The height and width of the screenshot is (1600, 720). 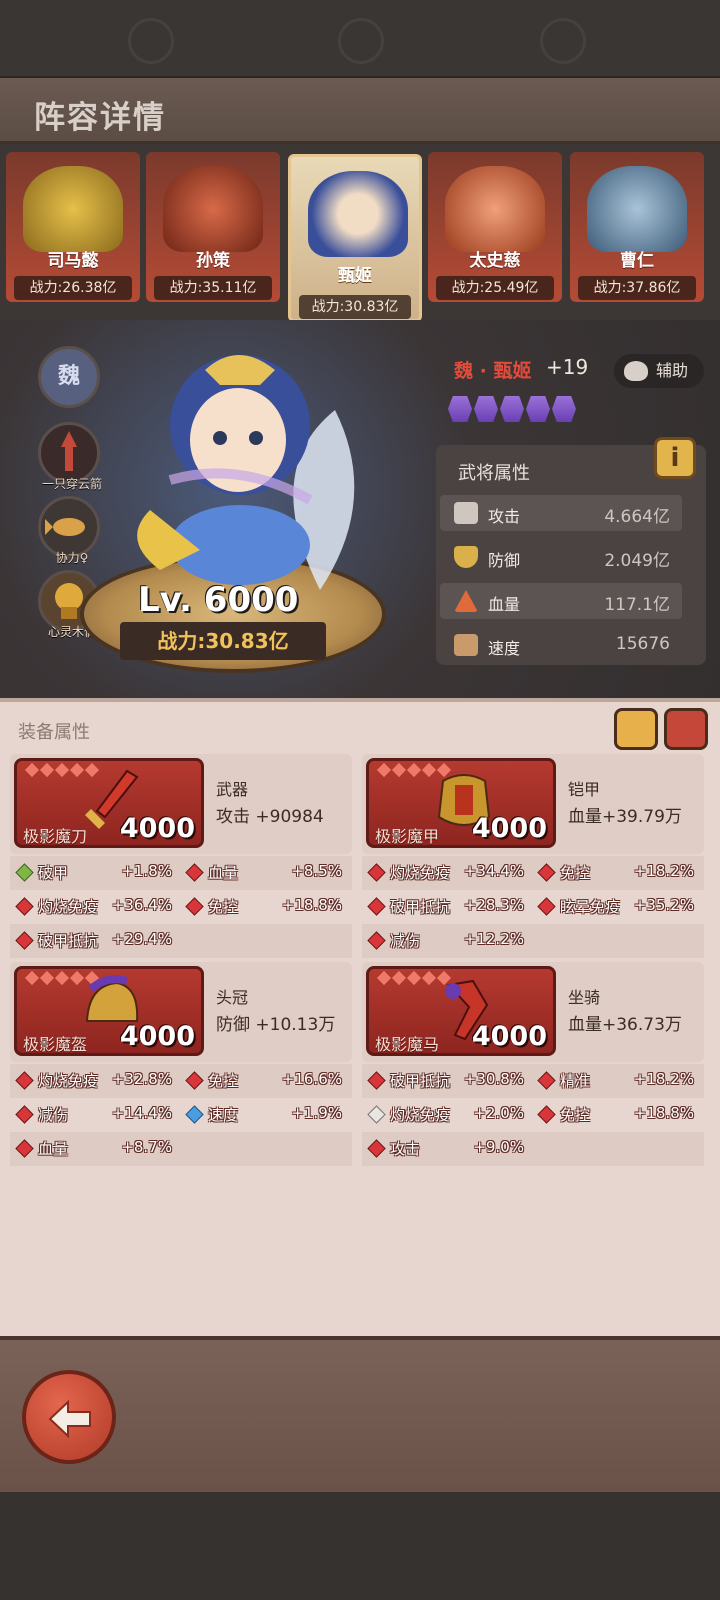 What do you see at coordinates (181, 1149) in the screenshot?
I see `sub-stat-row: 血量 +8.7%` at bounding box center [181, 1149].